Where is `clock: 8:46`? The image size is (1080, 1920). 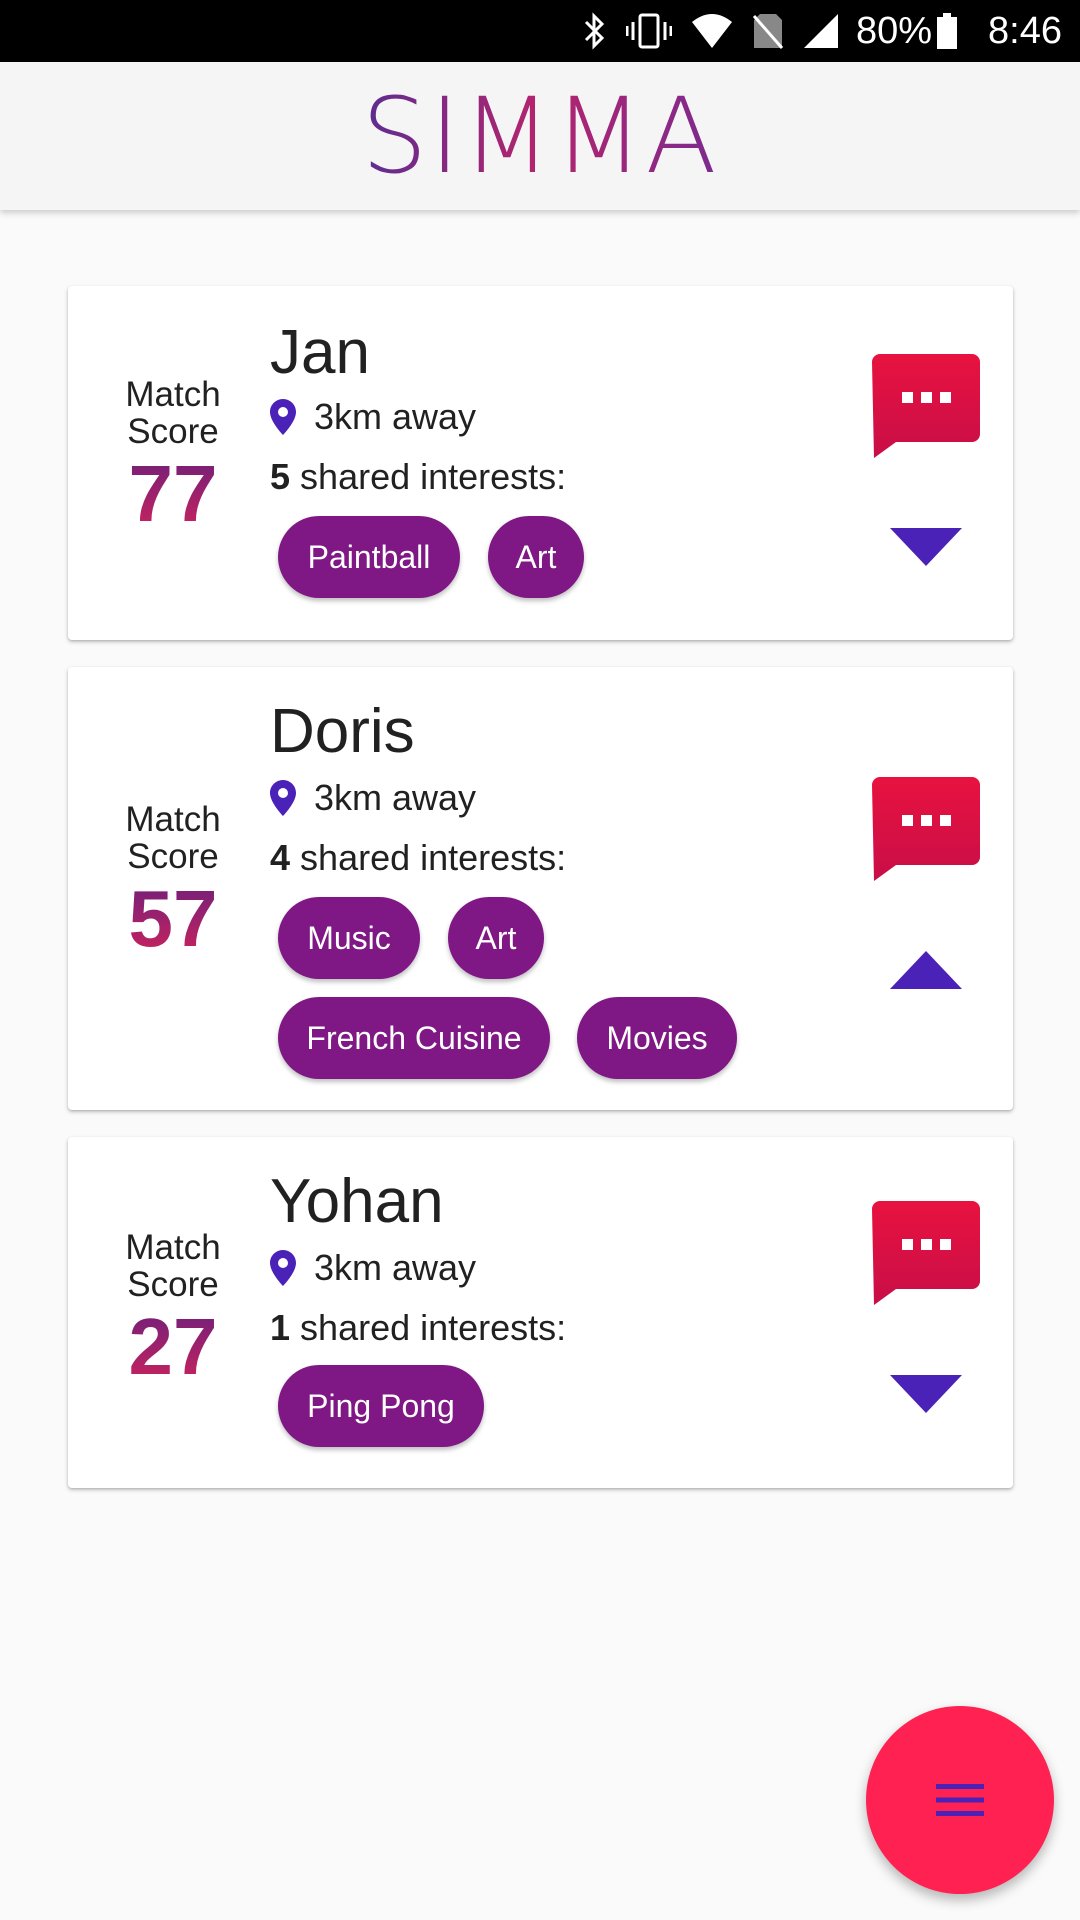 clock: 8:46 is located at coordinates (1025, 30).